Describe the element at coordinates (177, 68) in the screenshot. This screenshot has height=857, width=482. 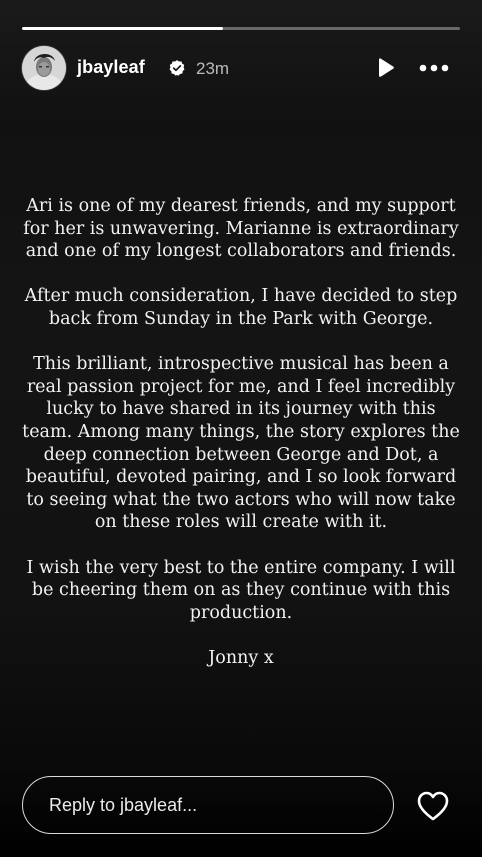
I see `verified-badge-icon` at that location.